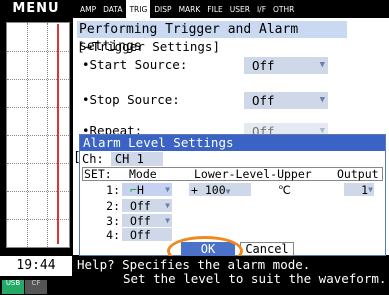 This screenshot has height=295, width=389. I want to click on channel-label: Ch:, so click(93, 159).